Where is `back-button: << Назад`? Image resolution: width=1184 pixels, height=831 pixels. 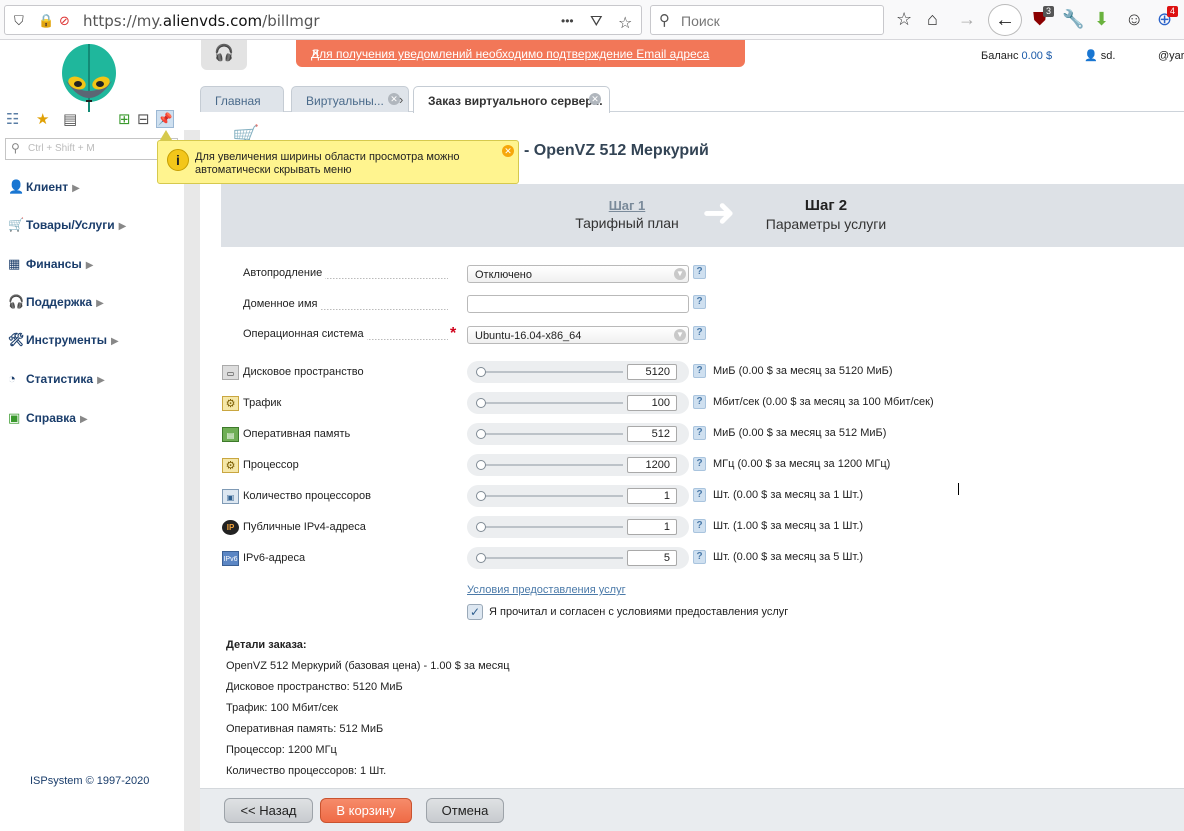
back-button: << Назад is located at coordinates (268, 810).